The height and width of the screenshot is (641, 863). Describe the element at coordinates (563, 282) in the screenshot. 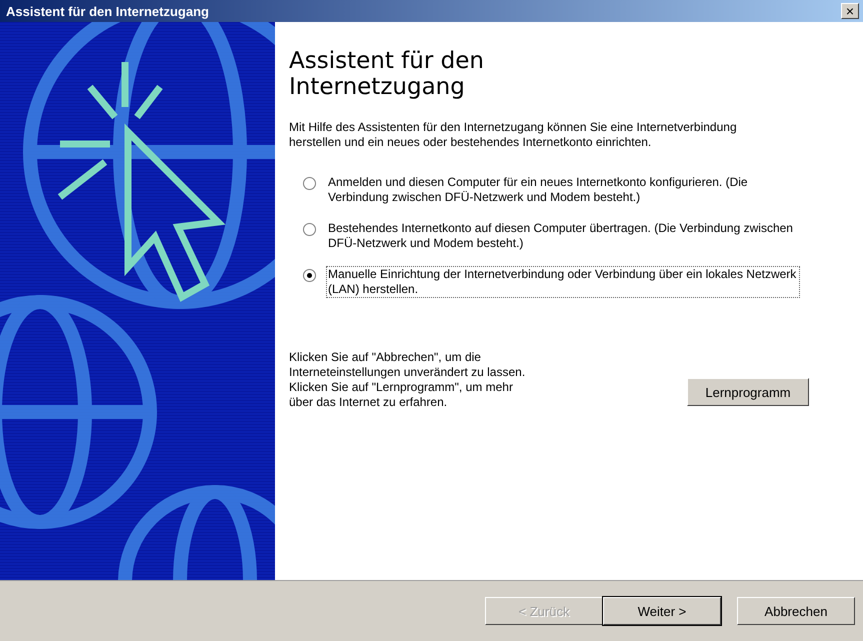

I see `option-label: Manuelle Einrichtung der Internetverbindung oder Verbindung über ein lokales Netzwerk (LAN) herstellen.` at that location.